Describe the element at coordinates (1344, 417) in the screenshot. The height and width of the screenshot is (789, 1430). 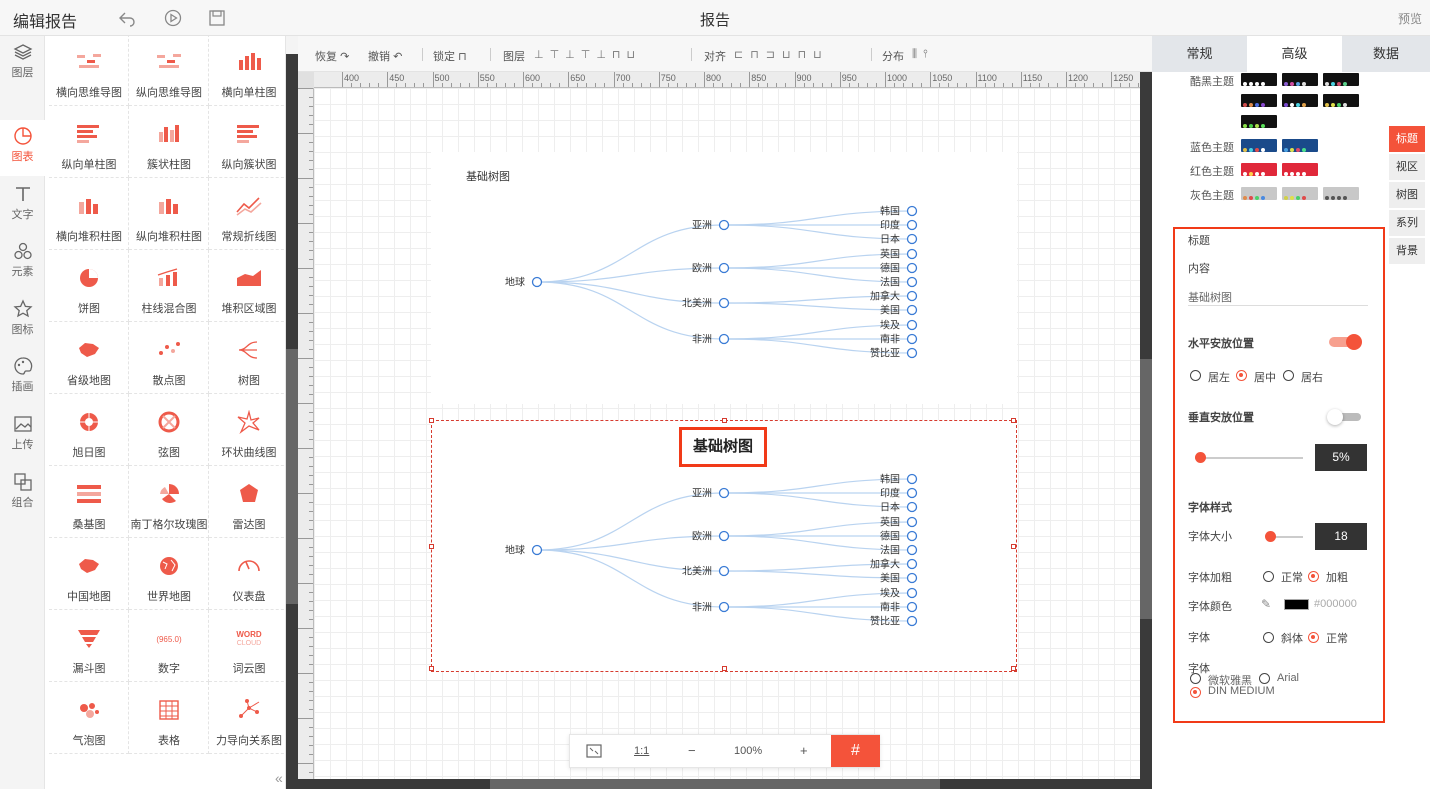
I see `v-pos-toggle` at that location.